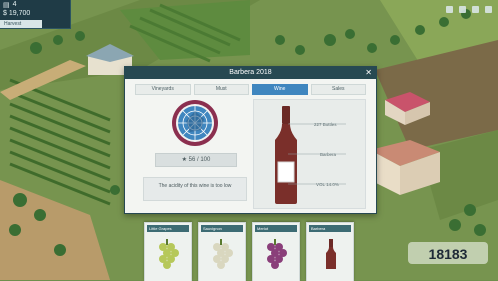 The image size is (498, 281). What do you see at coordinates (280, 89) in the screenshot?
I see `tab-wine: Wine` at bounding box center [280, 89].